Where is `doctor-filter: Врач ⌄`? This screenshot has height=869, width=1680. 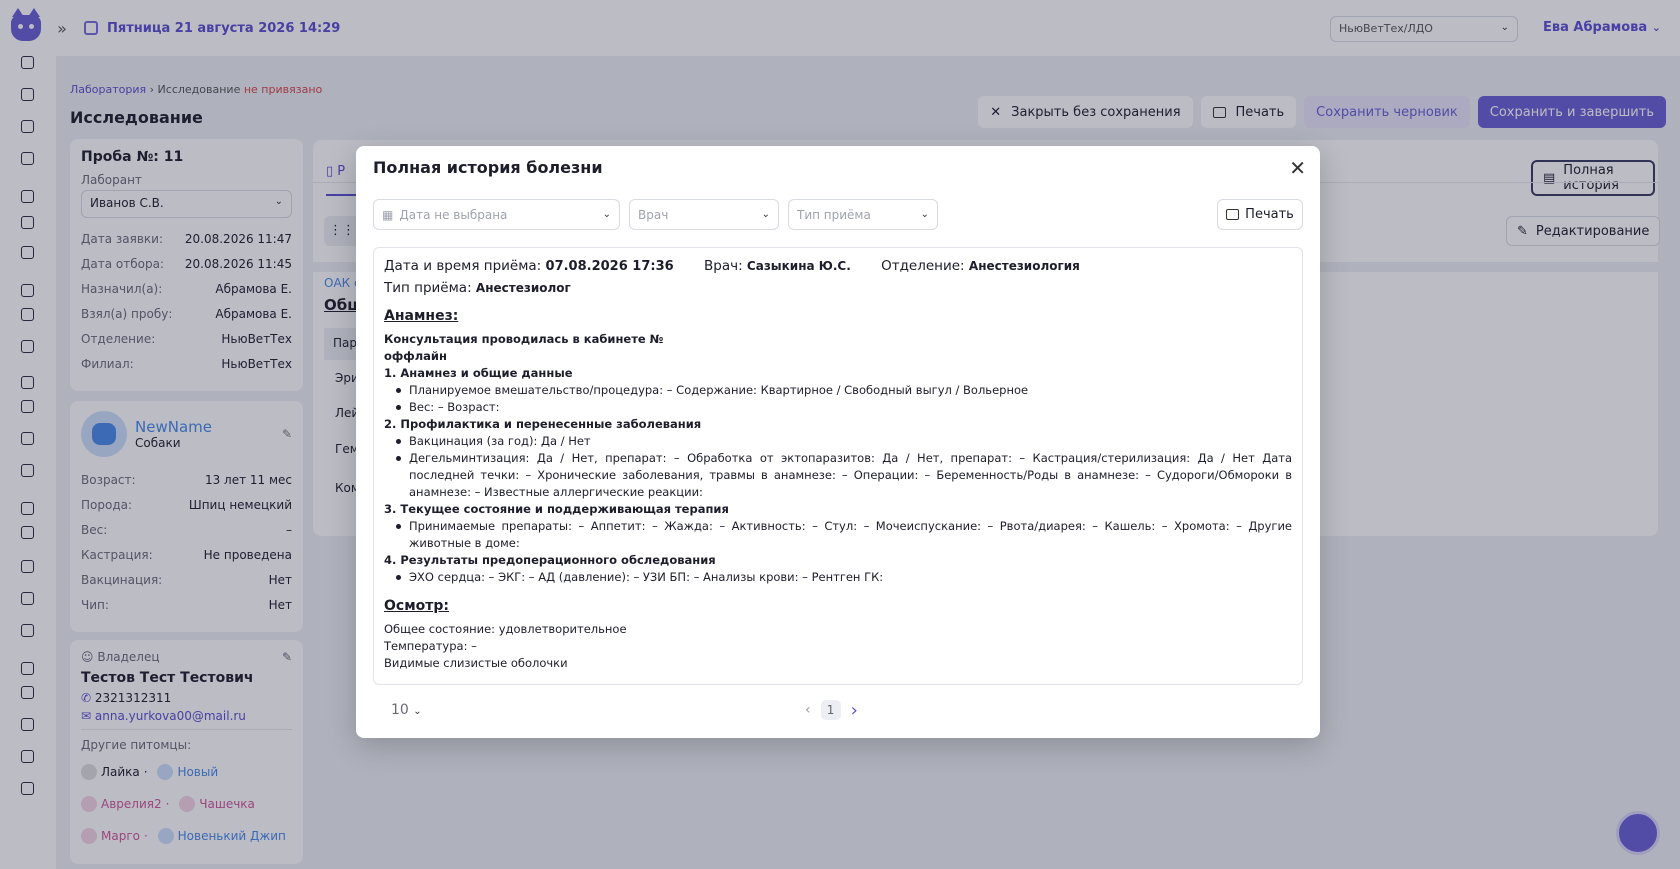
doctor-filter: Врач ⌄ is located at coordinates (704, 214).